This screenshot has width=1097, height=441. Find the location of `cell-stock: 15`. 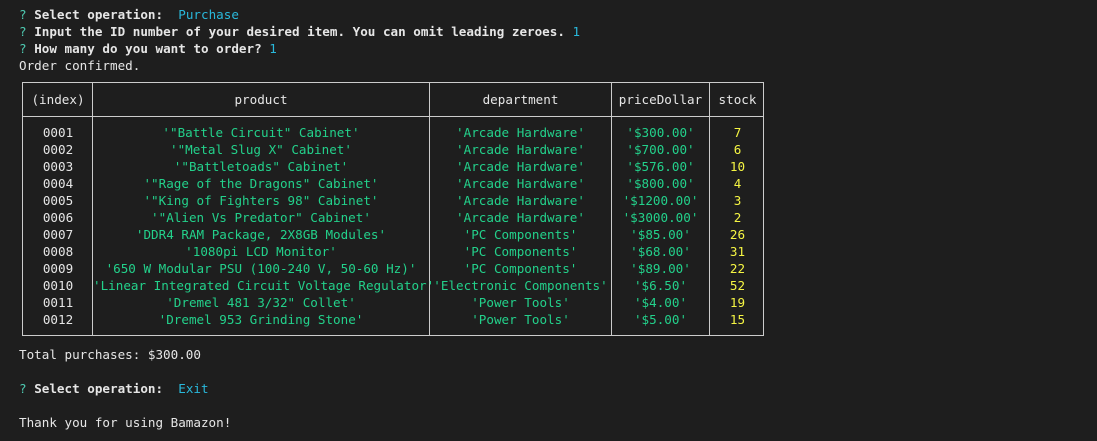

cell-stock: 15 is located at coordinates (737, 319).